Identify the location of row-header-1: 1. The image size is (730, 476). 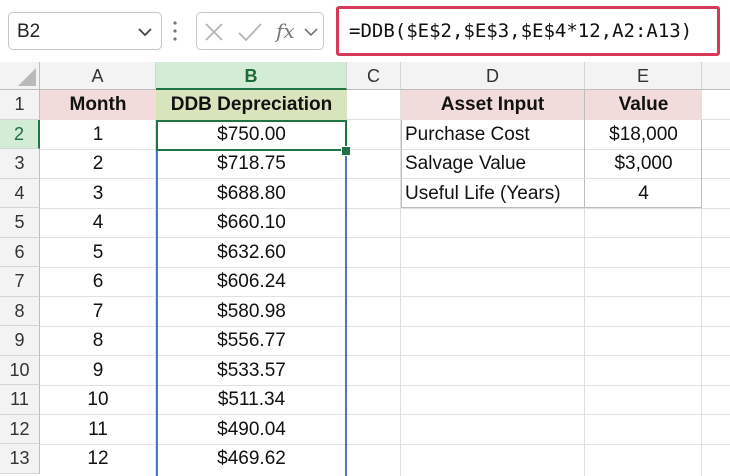
(20, 105).